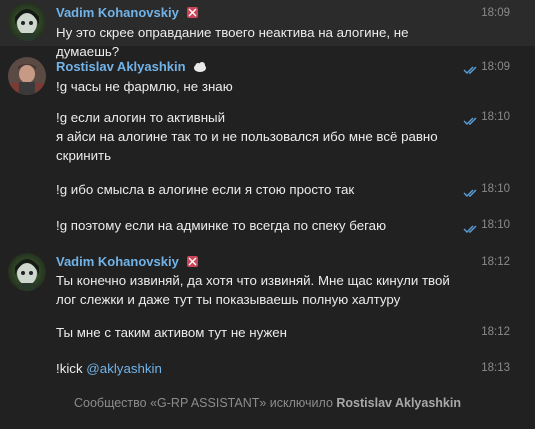  Describe the element at coordinates (495, 368) in the screenshot. I see `message-time: 18:13` at that location.